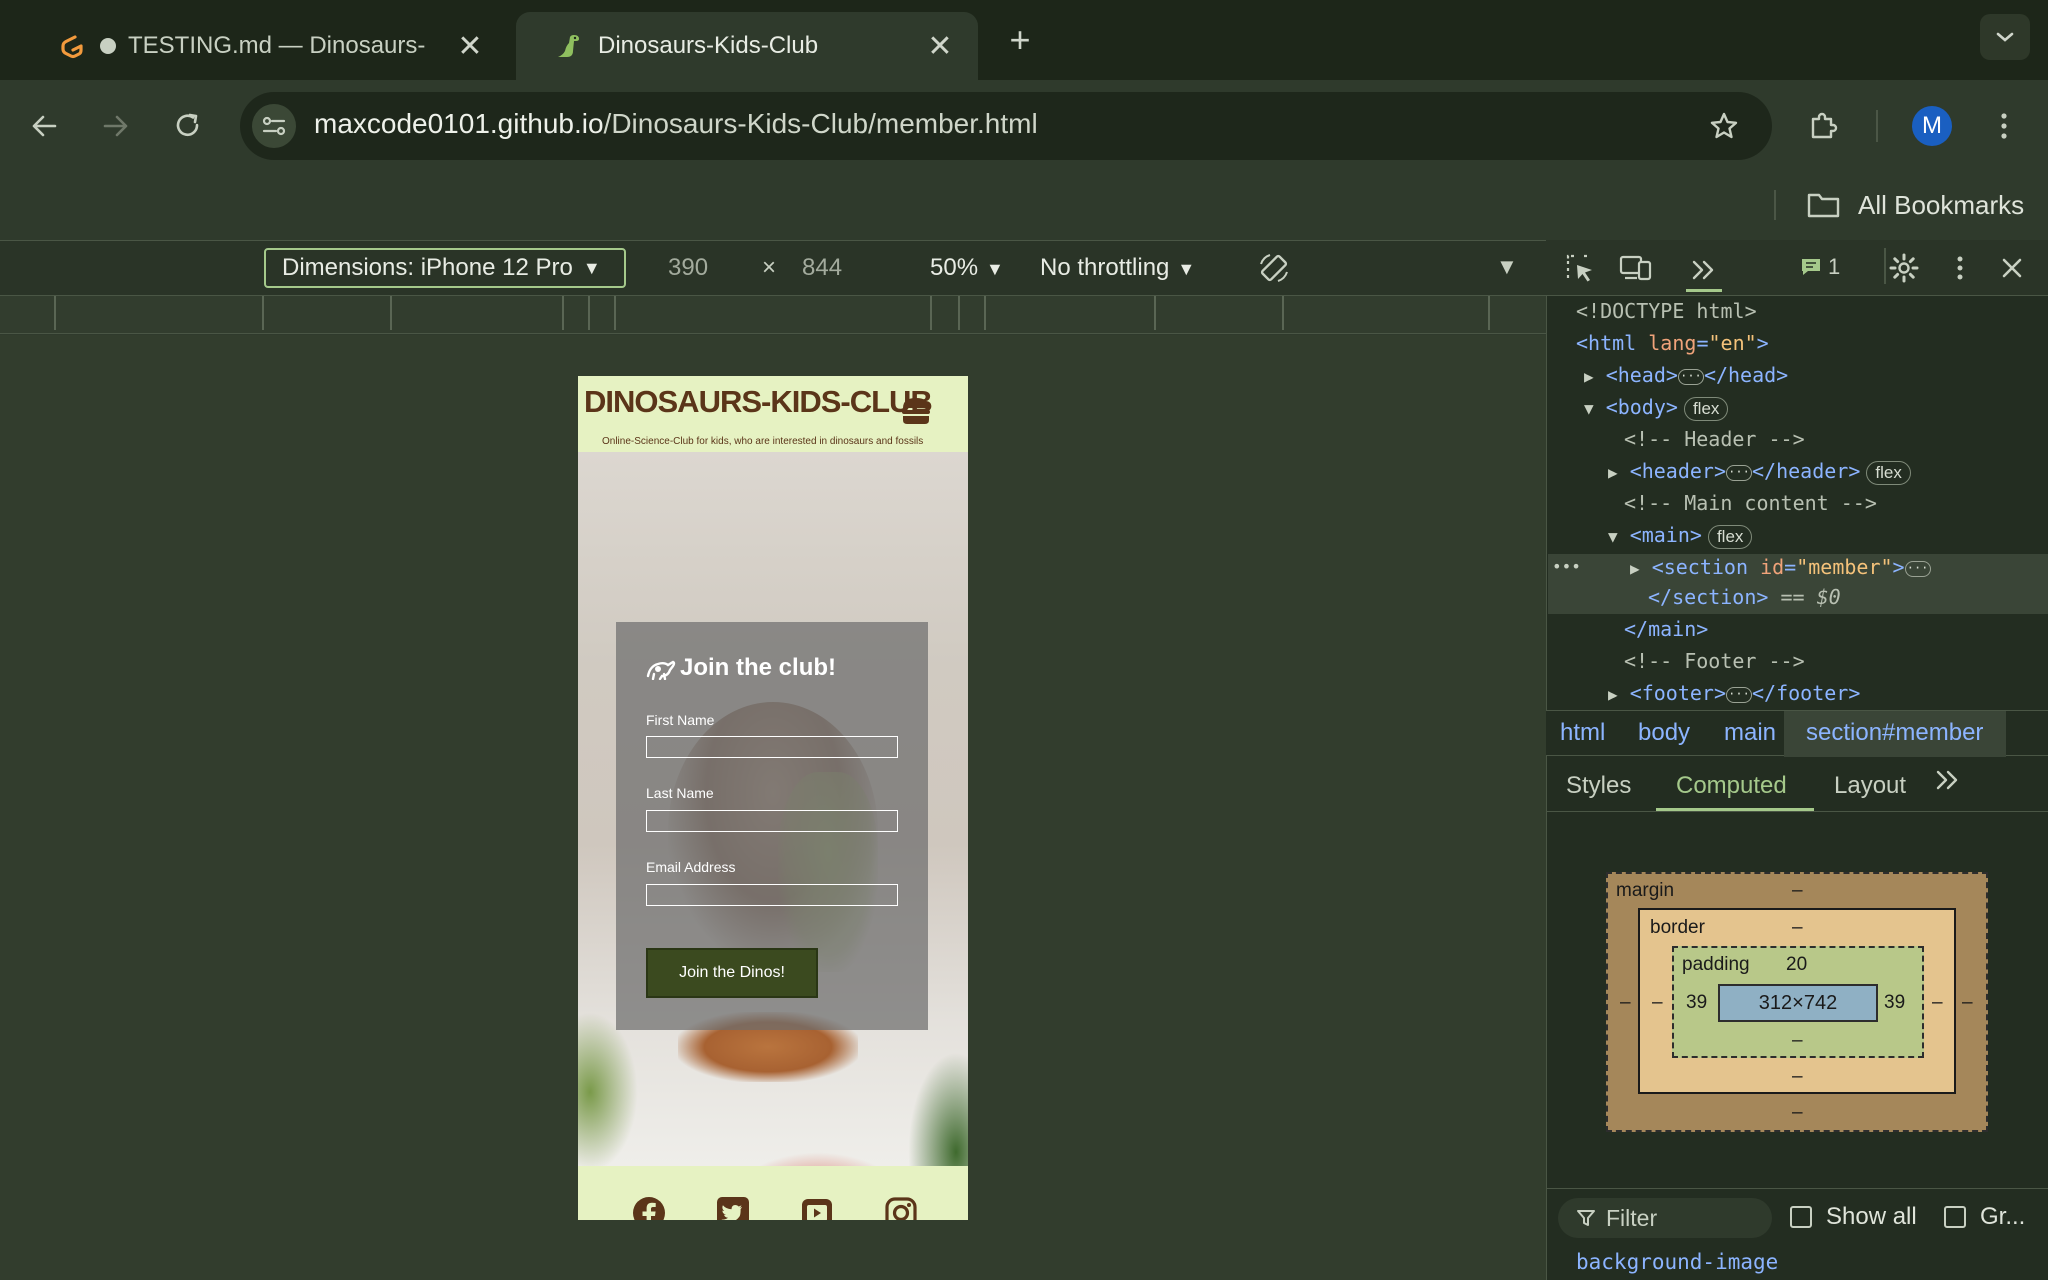 The image size is (2048, 1280). Describe the element at coordinates (1714, 661) in the screenshot. I see `dom-comment-footer: <!-- Footer -->` at that location.